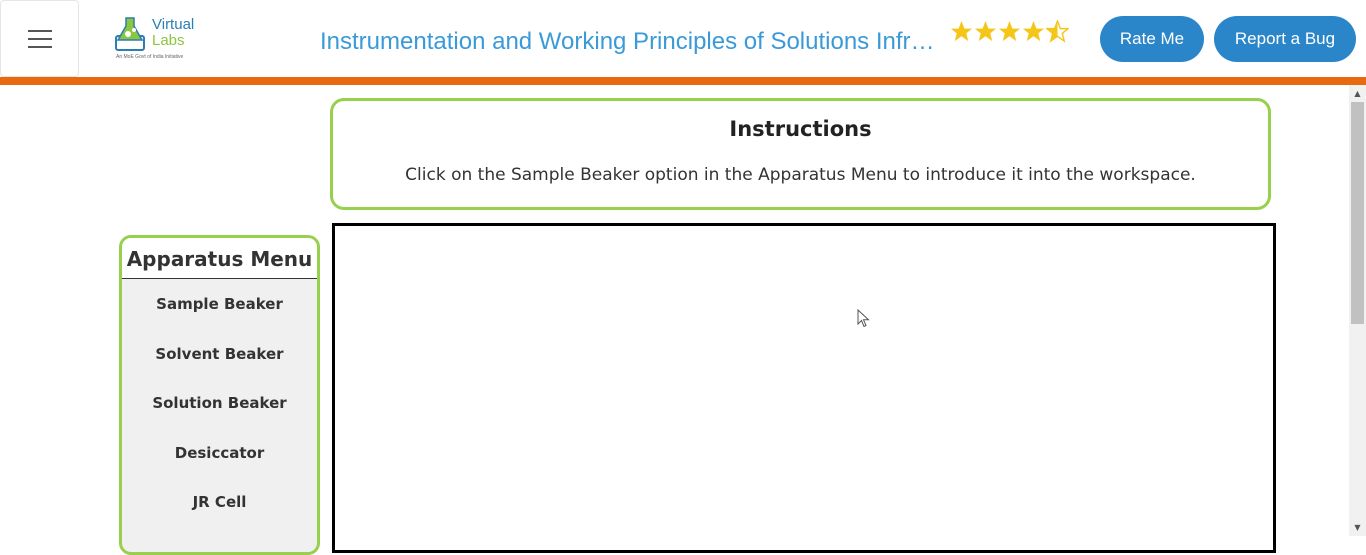  What do you see at coordinates (1285, 39) in the screenshot?
I see `report-bug-button: Report a Bug` at bounding box center [1285, 39].